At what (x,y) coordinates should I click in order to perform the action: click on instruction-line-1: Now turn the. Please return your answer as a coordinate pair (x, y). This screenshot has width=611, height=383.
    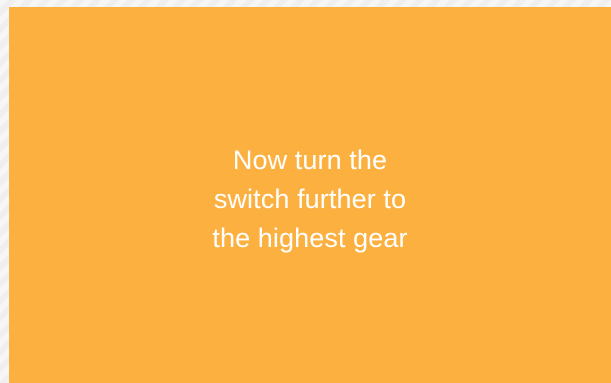
    Looking at the image, I should click on (310, 160).